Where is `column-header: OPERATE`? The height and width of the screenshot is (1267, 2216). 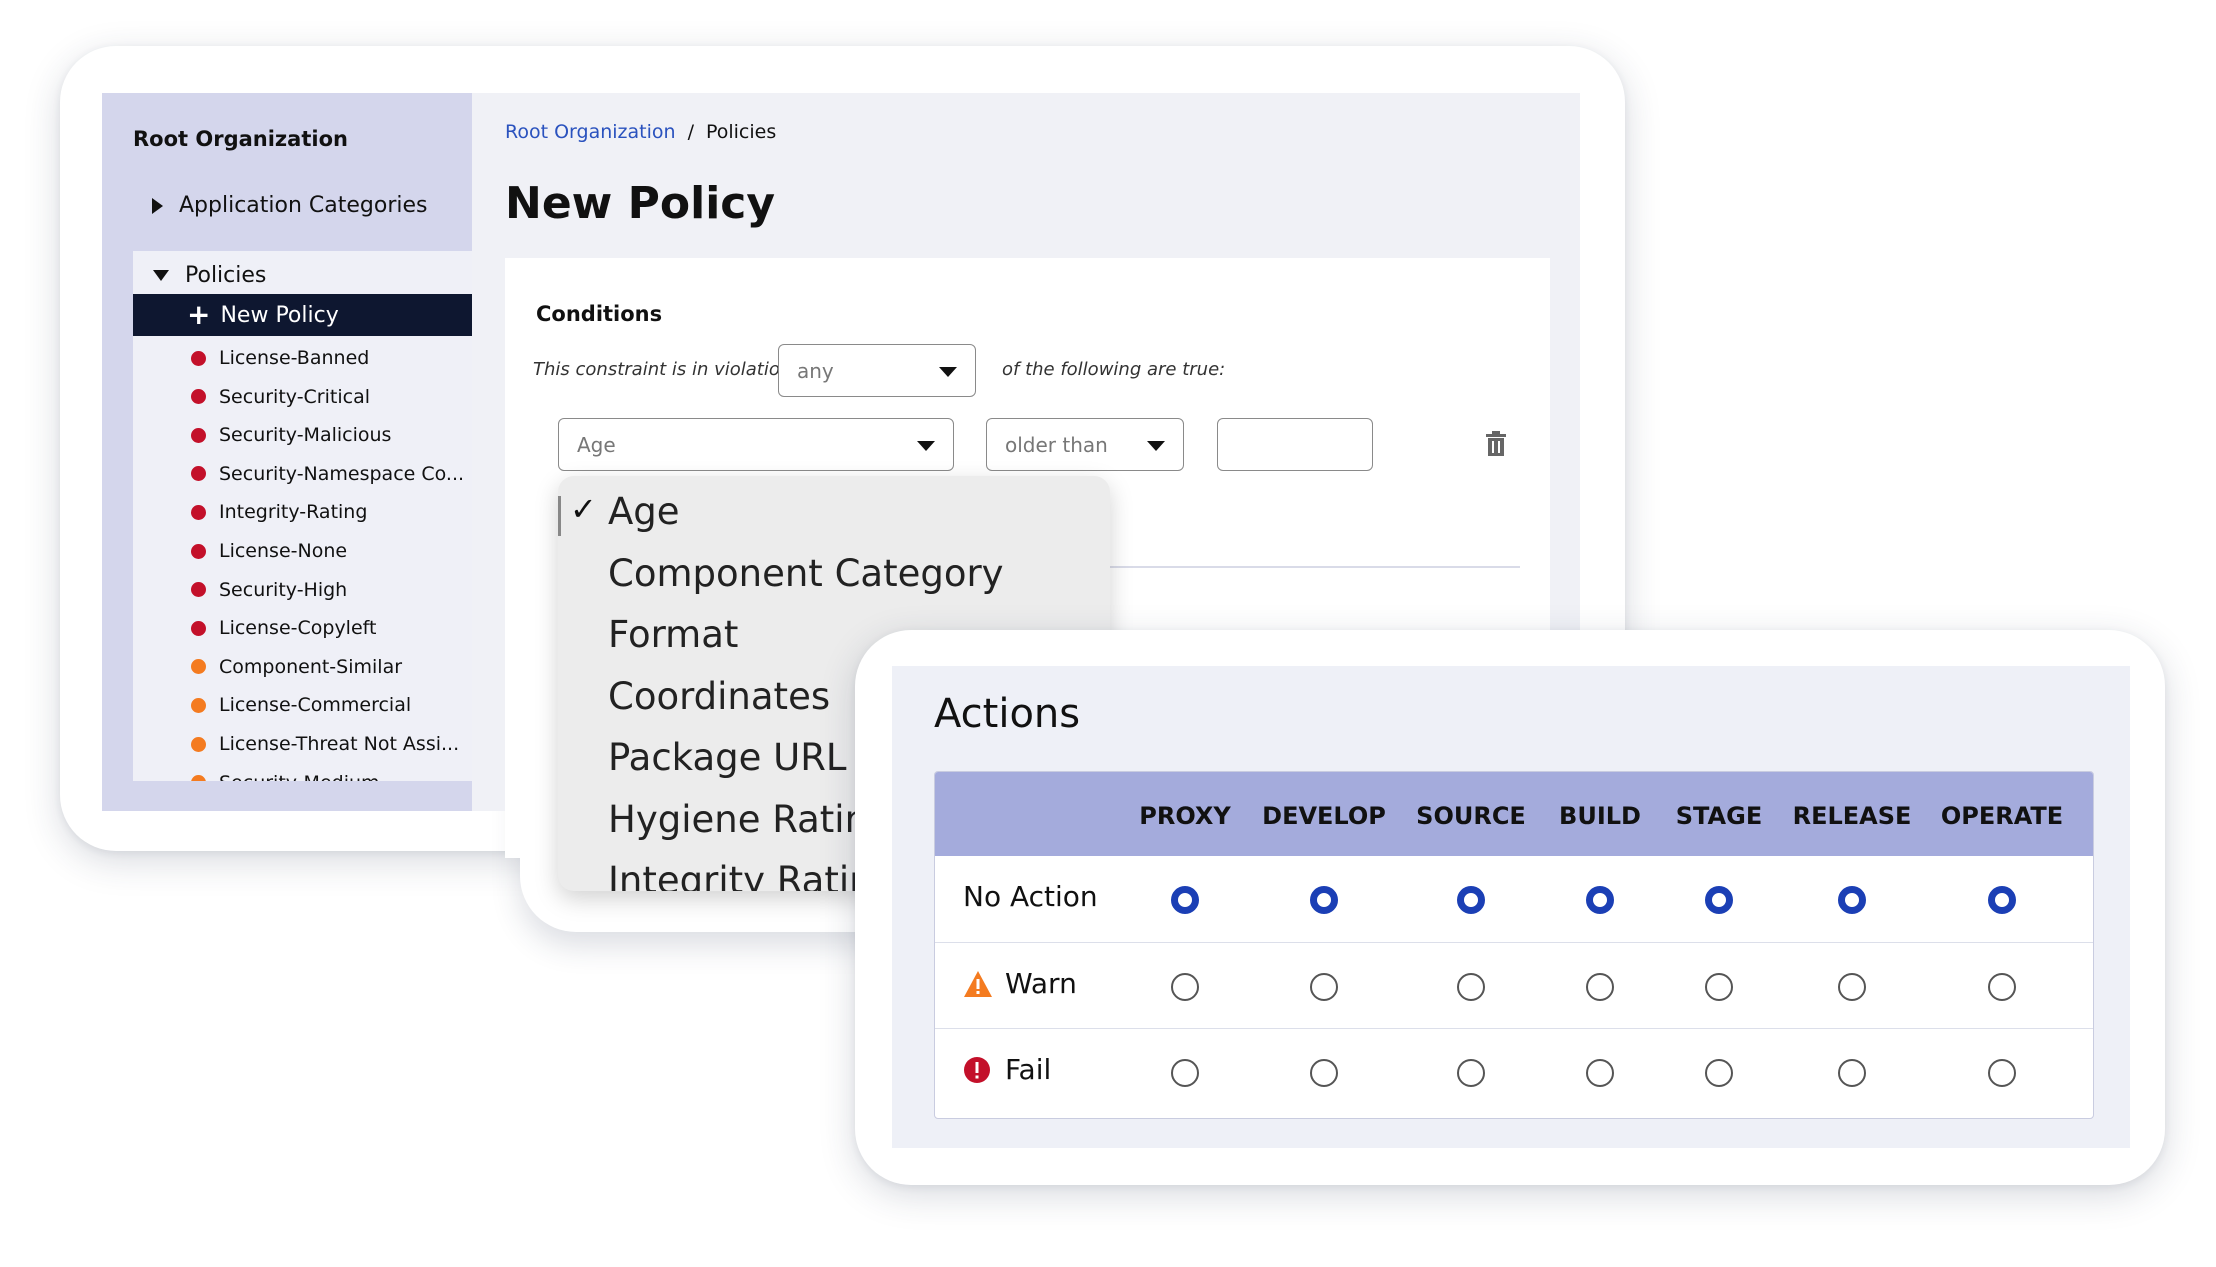 column-header: OPERATE is located at coordinates (2002, 816).